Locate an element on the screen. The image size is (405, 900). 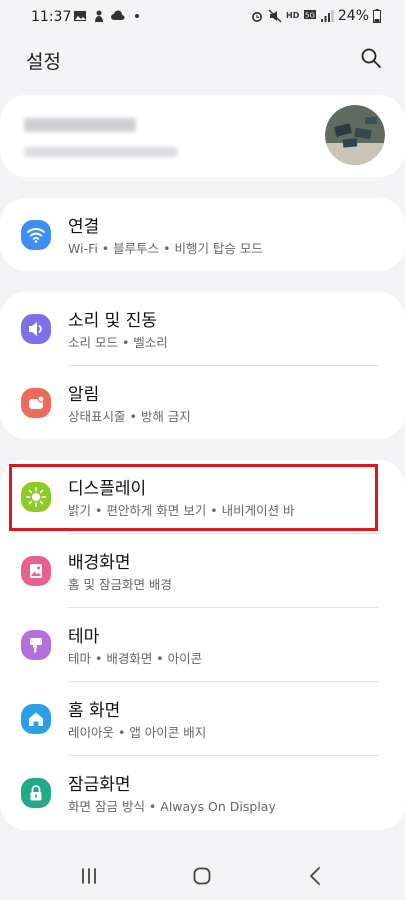
settings-item-title: 홈 화면 is located at coordinates (94, 711).